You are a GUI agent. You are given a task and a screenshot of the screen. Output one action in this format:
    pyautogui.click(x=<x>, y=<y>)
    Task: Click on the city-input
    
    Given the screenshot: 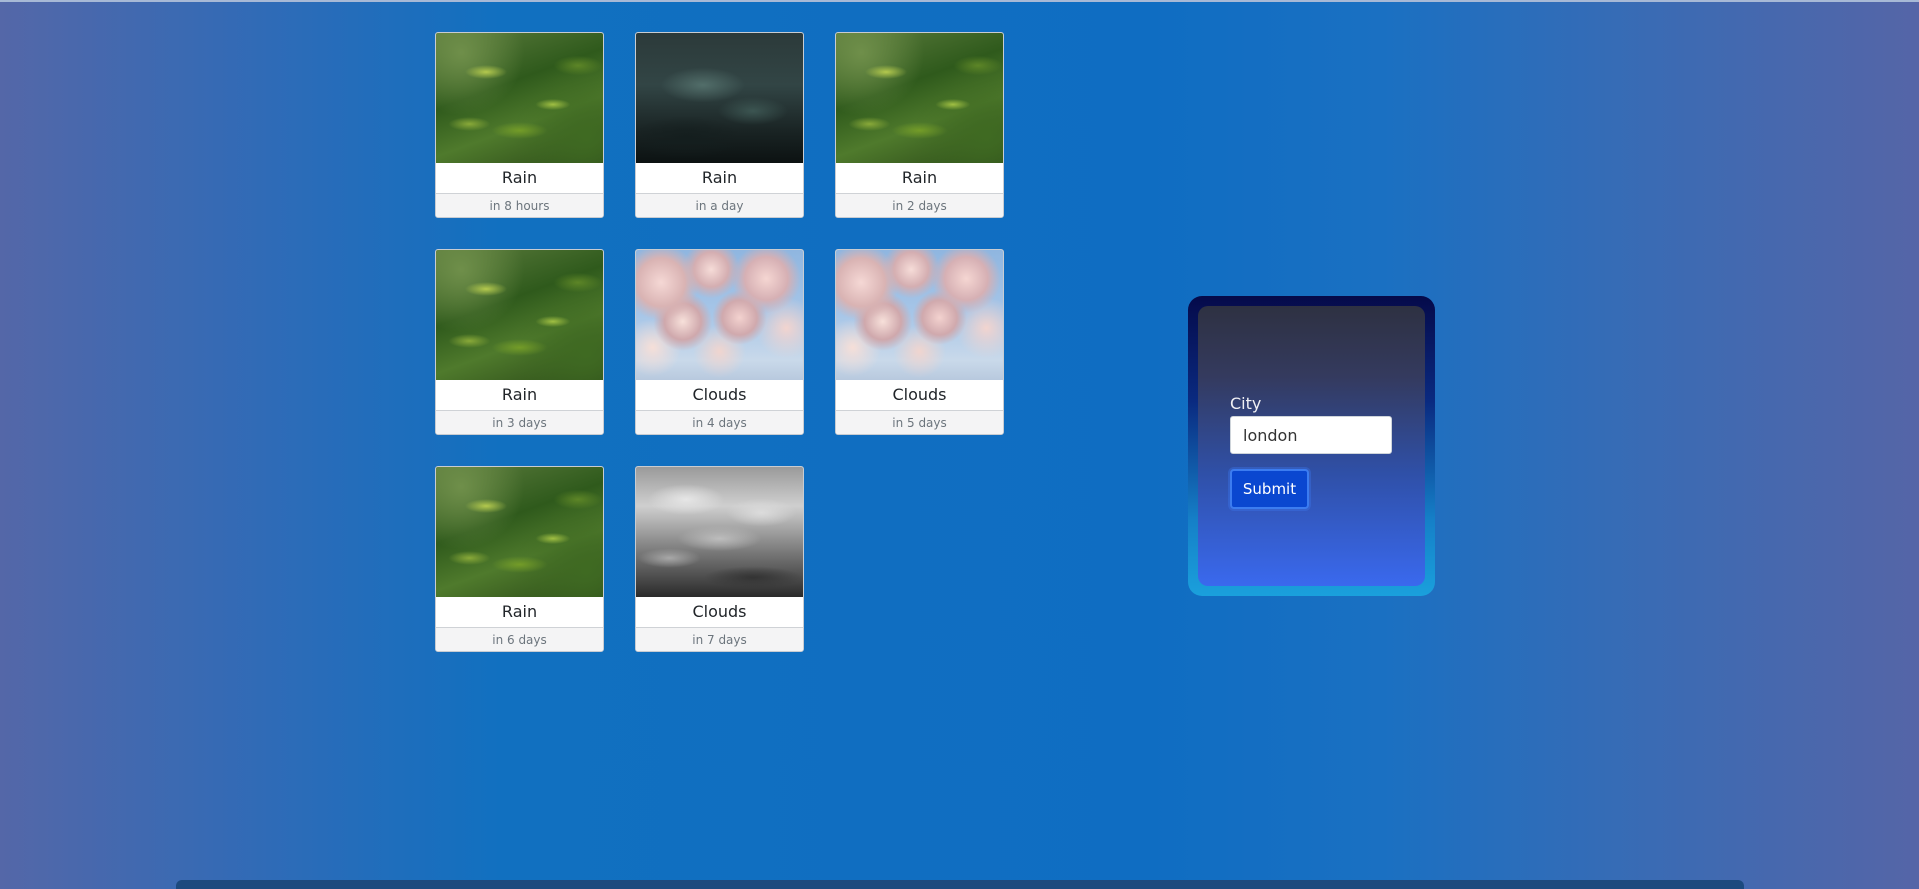 What is the action you would take?
    pyautogui.click(x=1311, y=435)
    